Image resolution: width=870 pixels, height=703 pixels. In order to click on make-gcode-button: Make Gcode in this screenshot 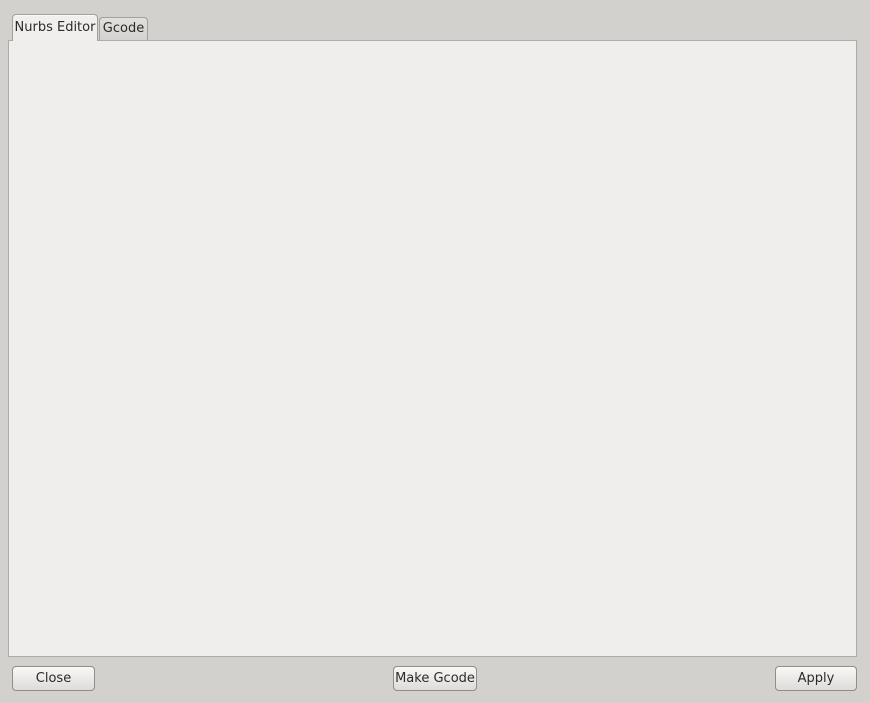, I will do `click(435, 678)`.